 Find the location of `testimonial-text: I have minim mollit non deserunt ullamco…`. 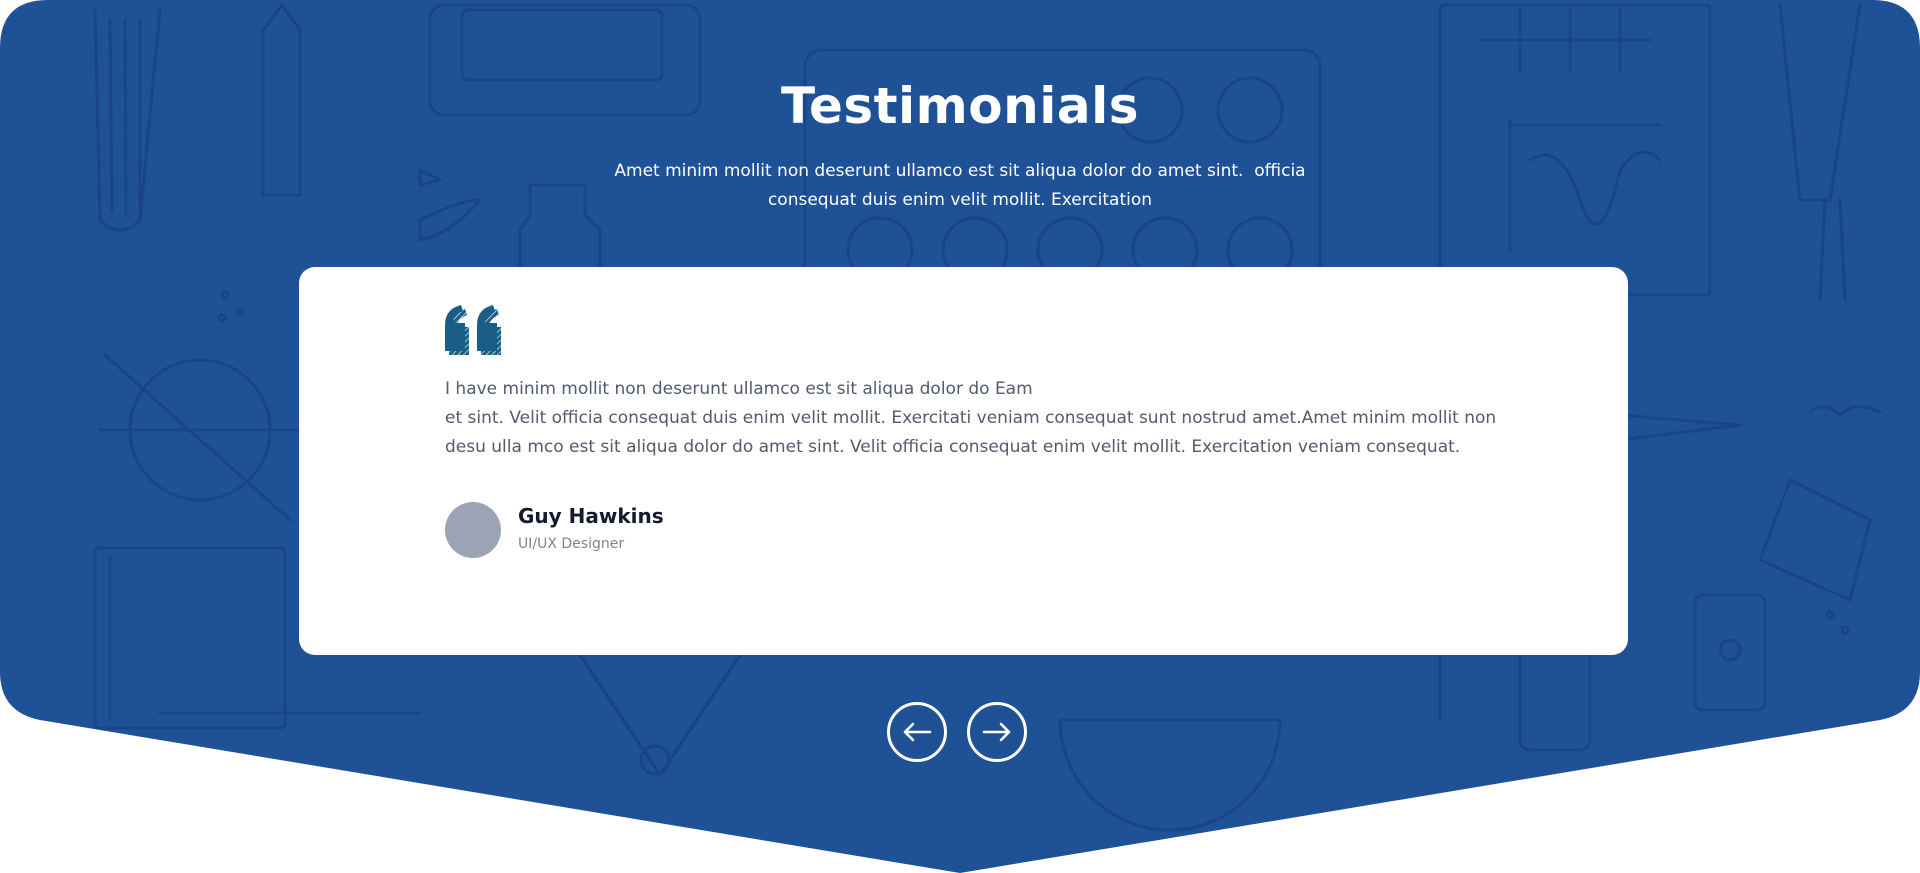

testimonial-text: I have minim mollit non deserunt ullamco… is located at coordinates (971, 418).